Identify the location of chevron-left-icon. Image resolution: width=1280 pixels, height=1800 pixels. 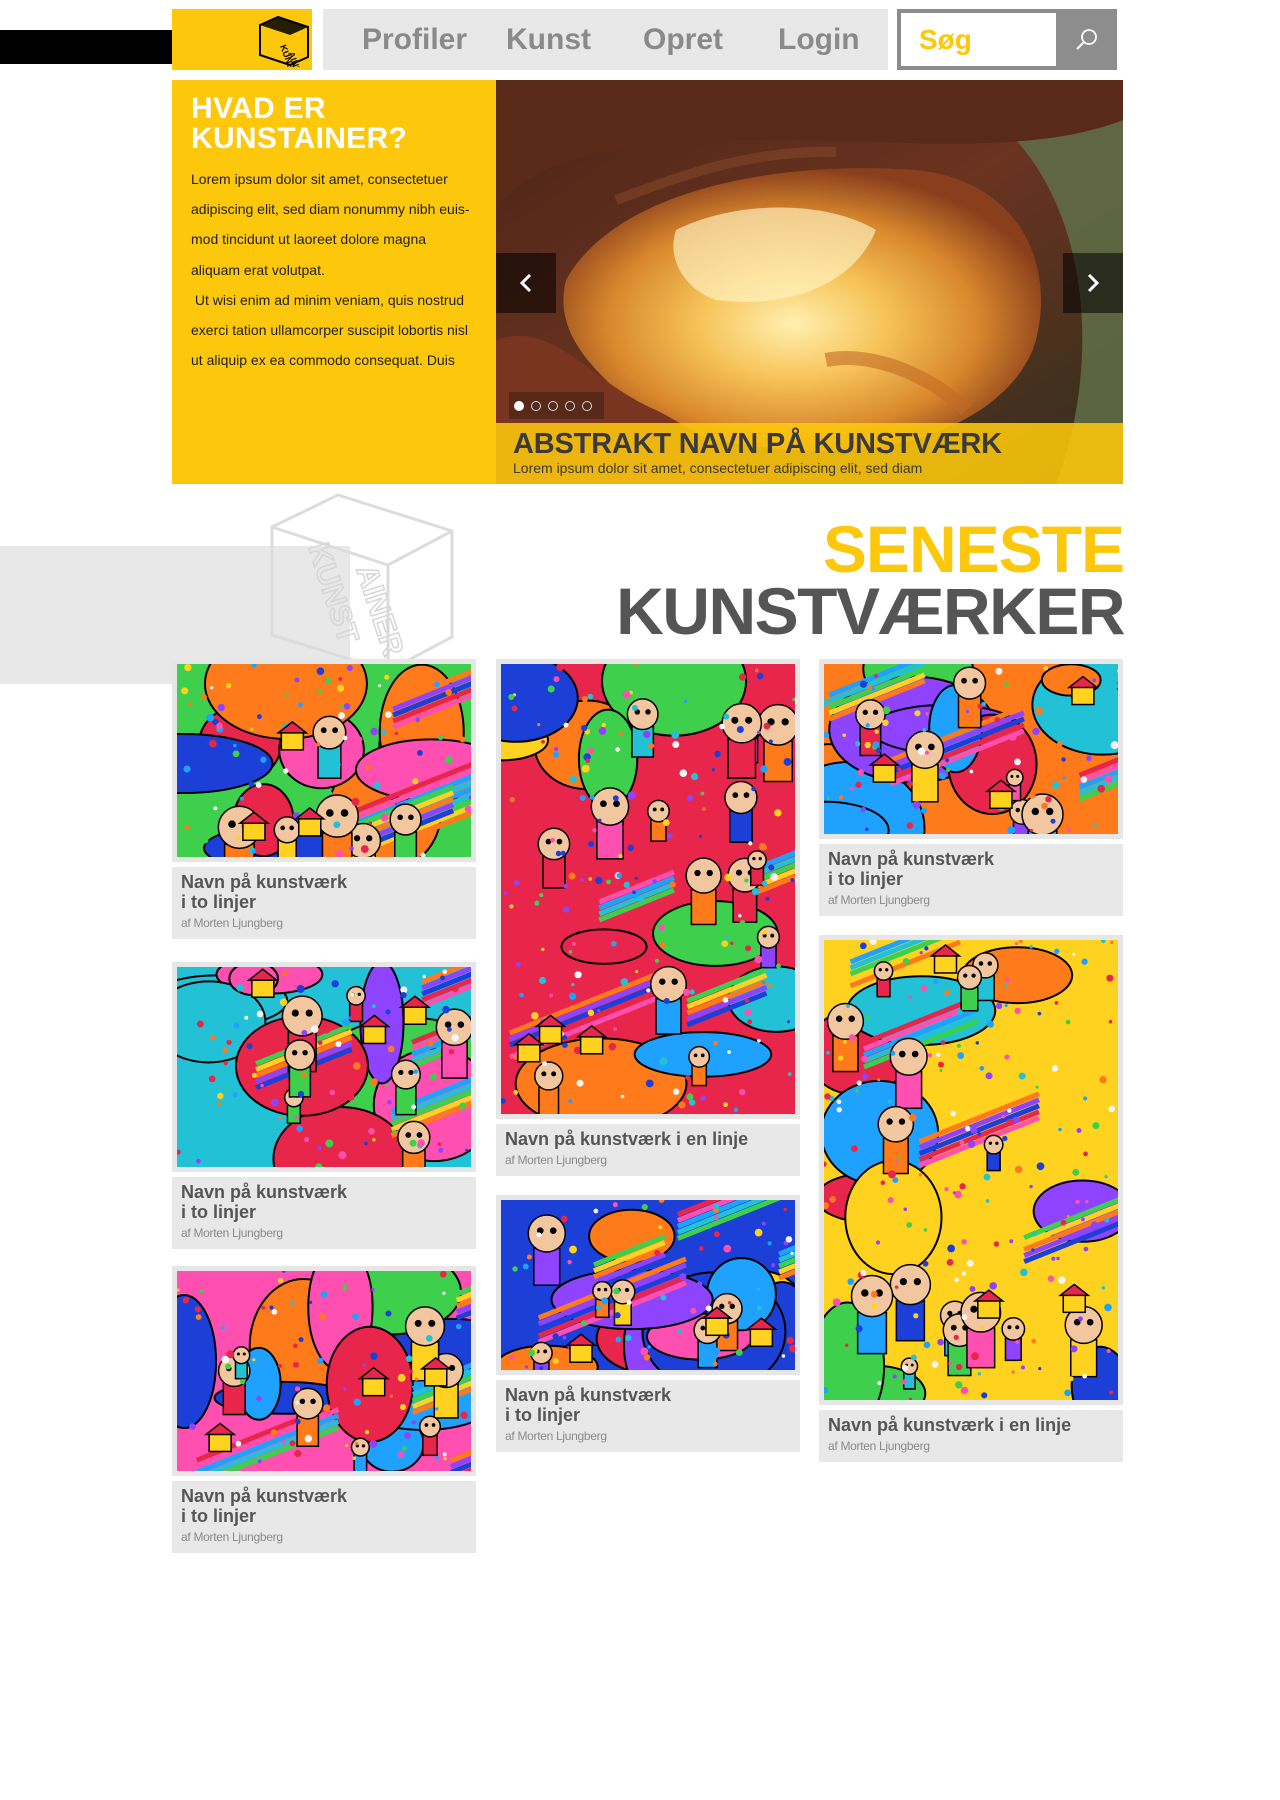
(525, 283).